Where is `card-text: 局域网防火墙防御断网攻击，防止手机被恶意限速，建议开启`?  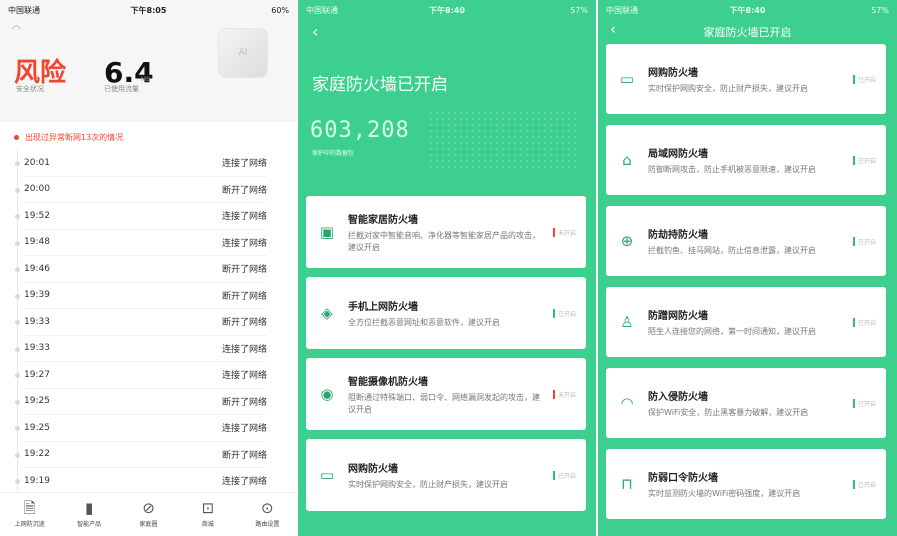
card-text: 局域网防火墙防御断网攻击，防止手机被恶意限速，建议开启 is located at coordinates (747, 160).